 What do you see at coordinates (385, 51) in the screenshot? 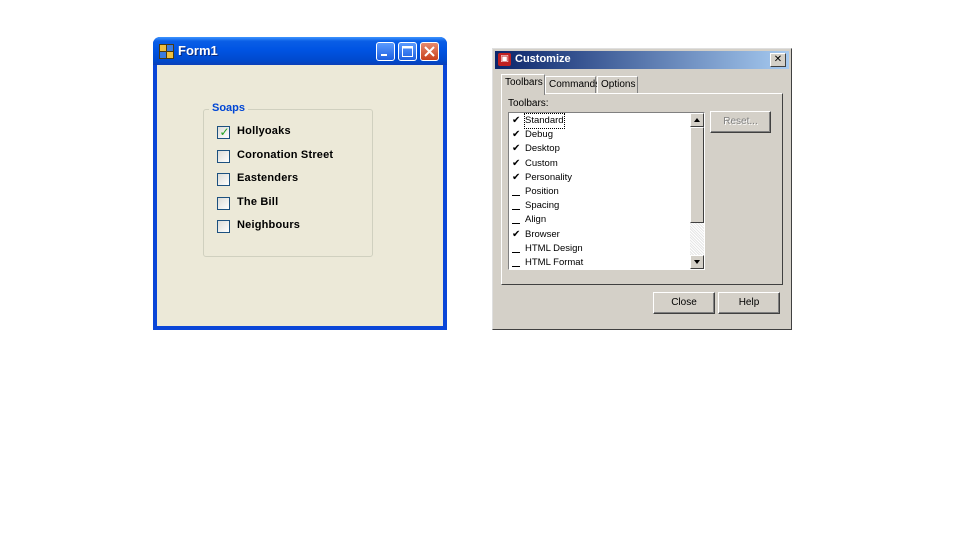
I see `minimize-button` at bounding box center [385, 51].